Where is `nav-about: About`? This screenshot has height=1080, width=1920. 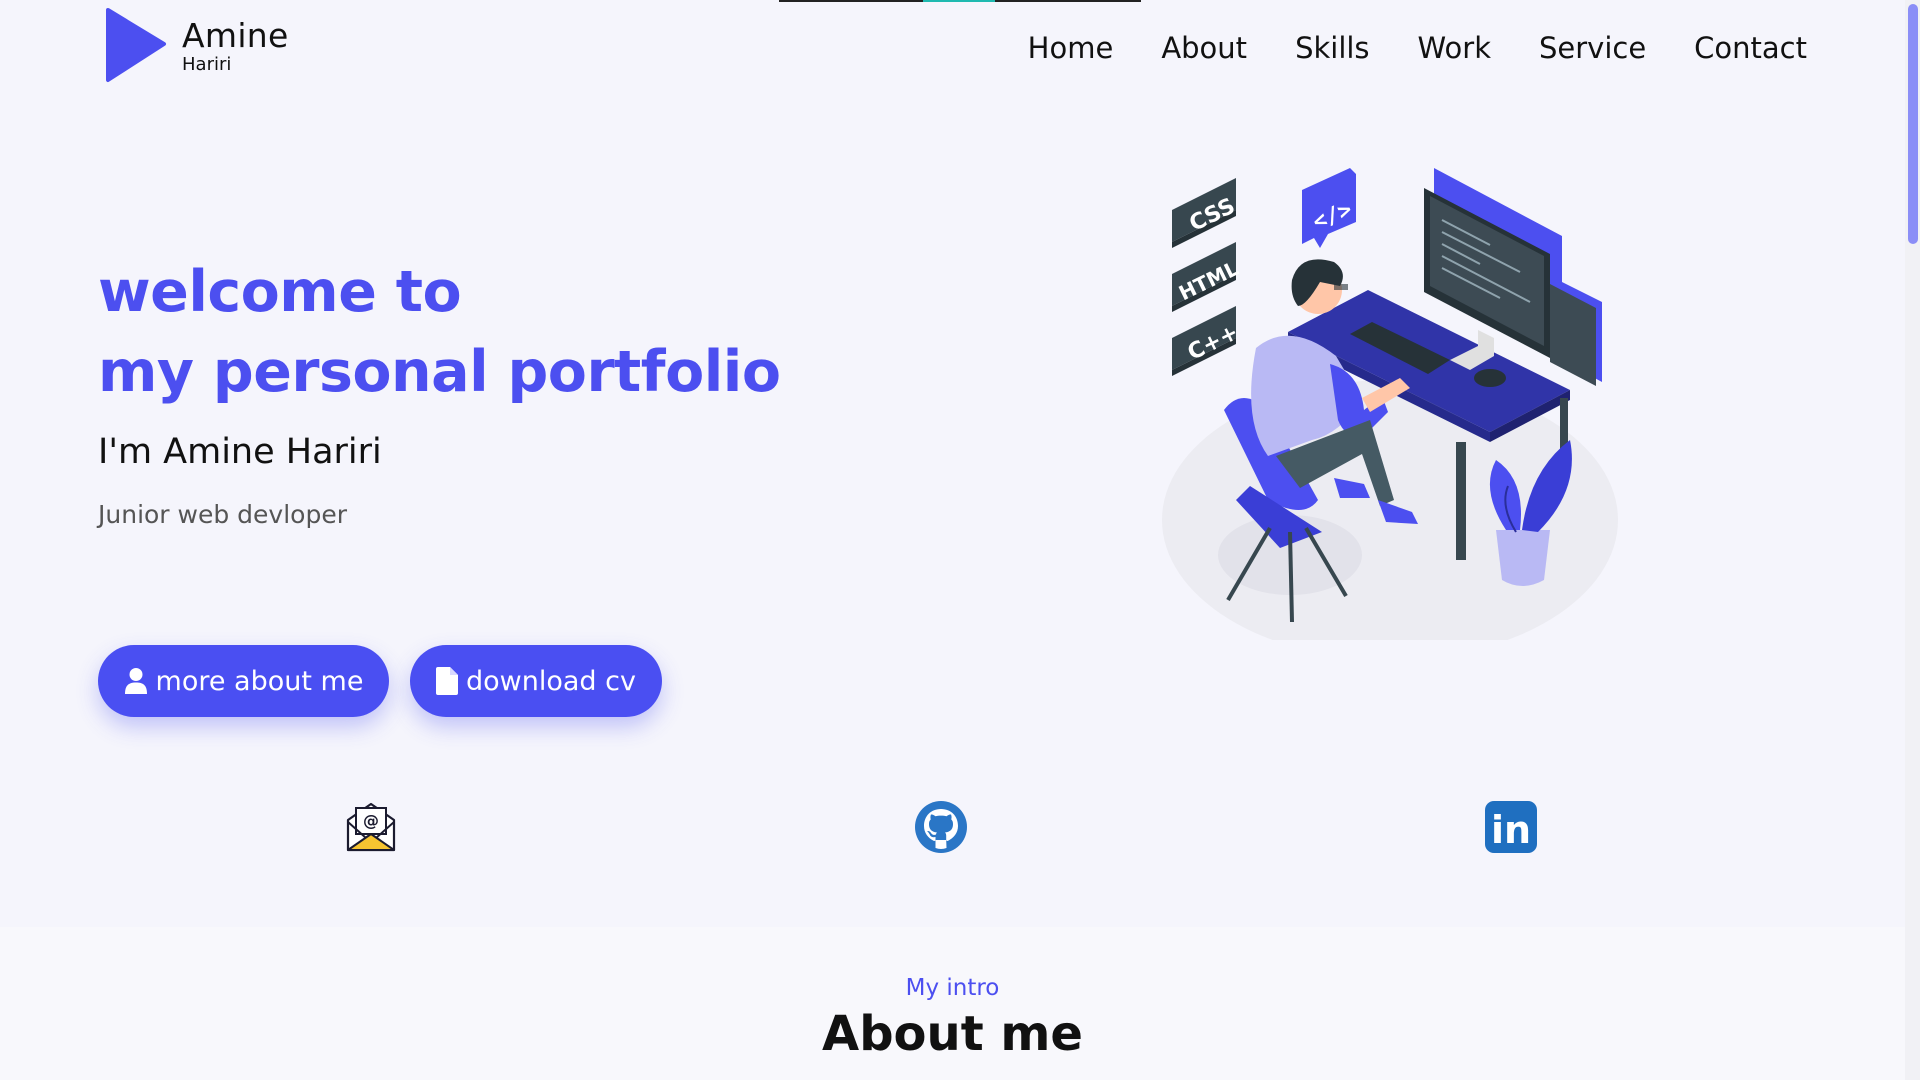 nav-about: About is located at coordinates (1204, 48).